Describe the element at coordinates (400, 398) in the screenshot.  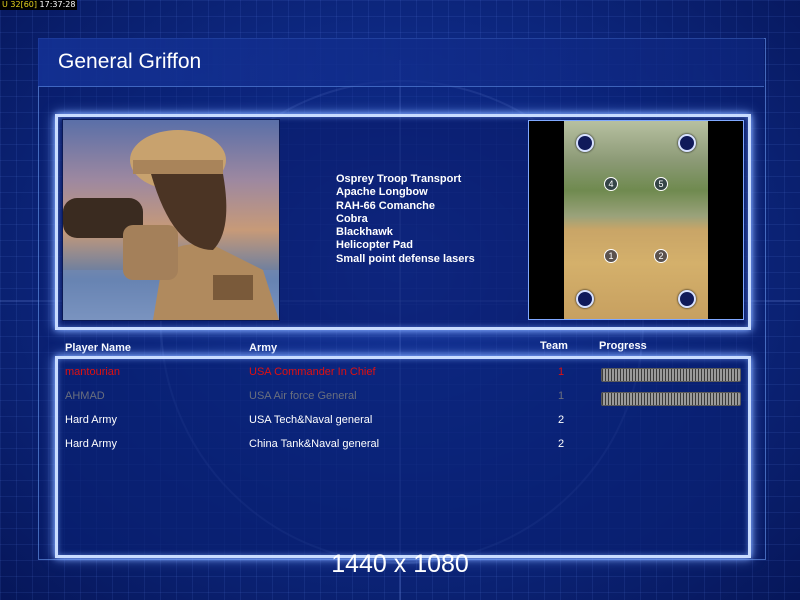
I see `player-row: AHMAD USA Air force General 1` at that location.